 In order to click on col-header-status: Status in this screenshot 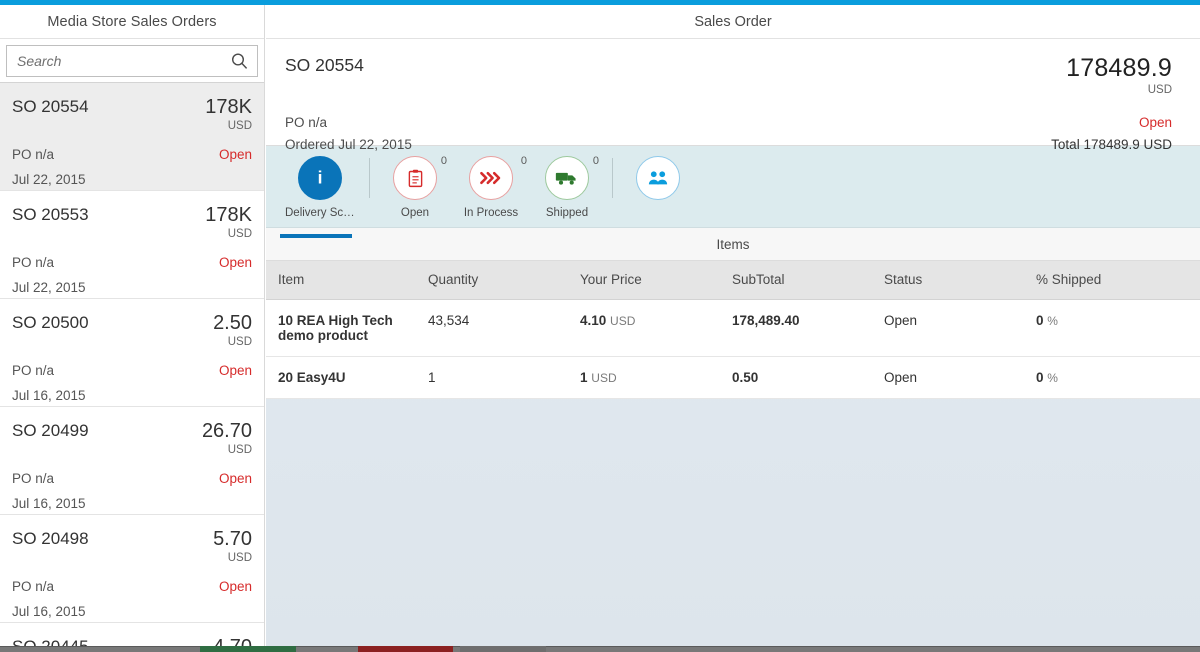, I will do `click(960, 280)`.